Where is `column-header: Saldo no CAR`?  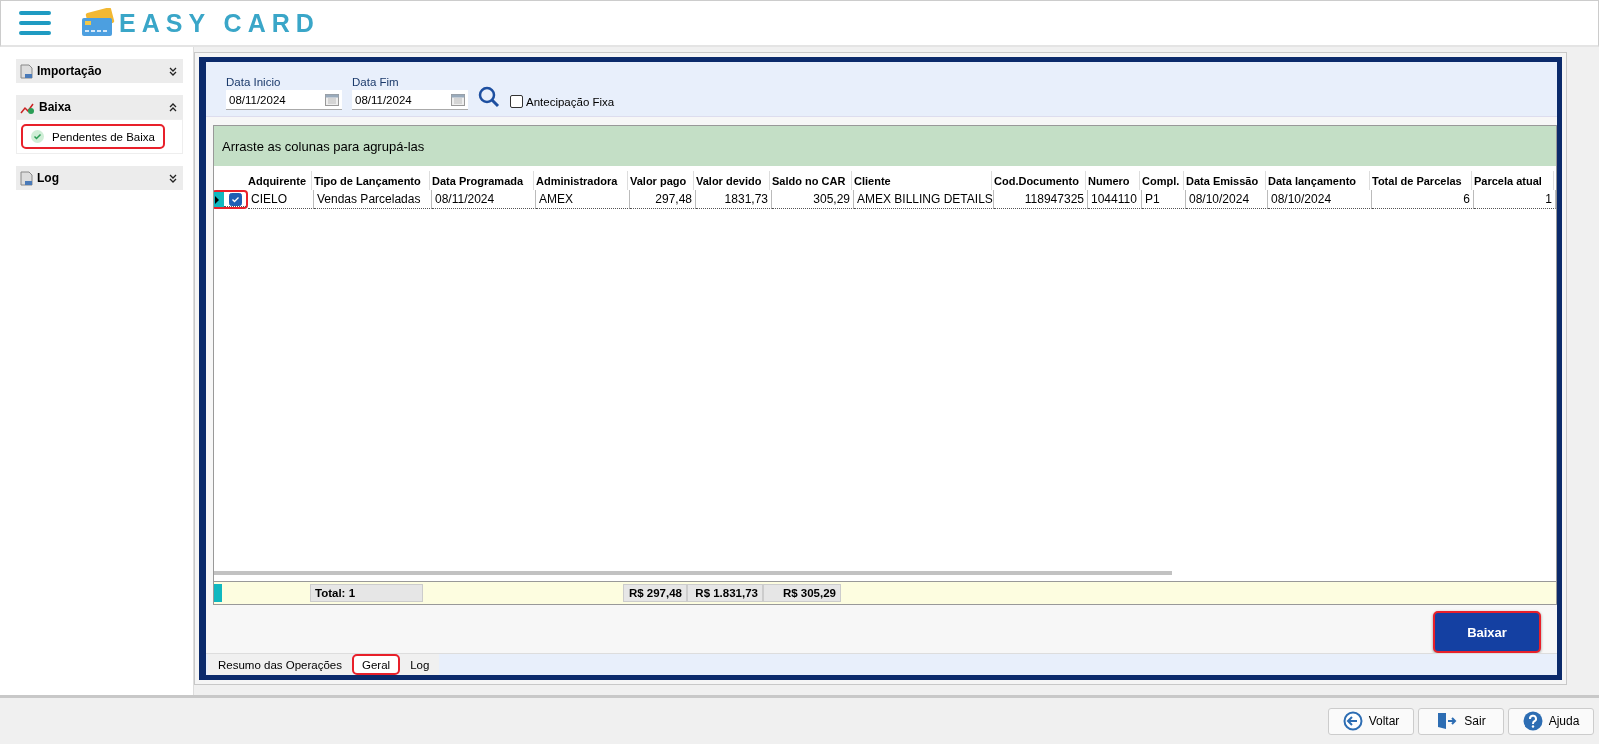 column-header: Saldo no CAR is located at coordinates (811, 180).